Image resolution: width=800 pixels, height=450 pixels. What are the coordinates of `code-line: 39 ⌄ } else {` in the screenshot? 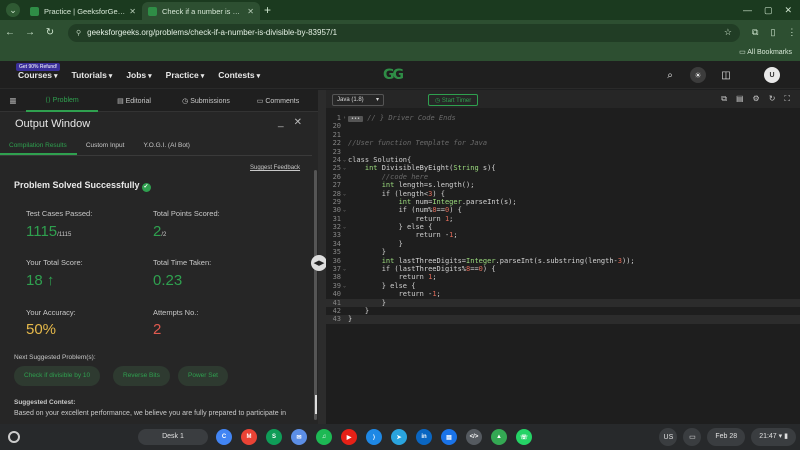 It's located at (563, 286).